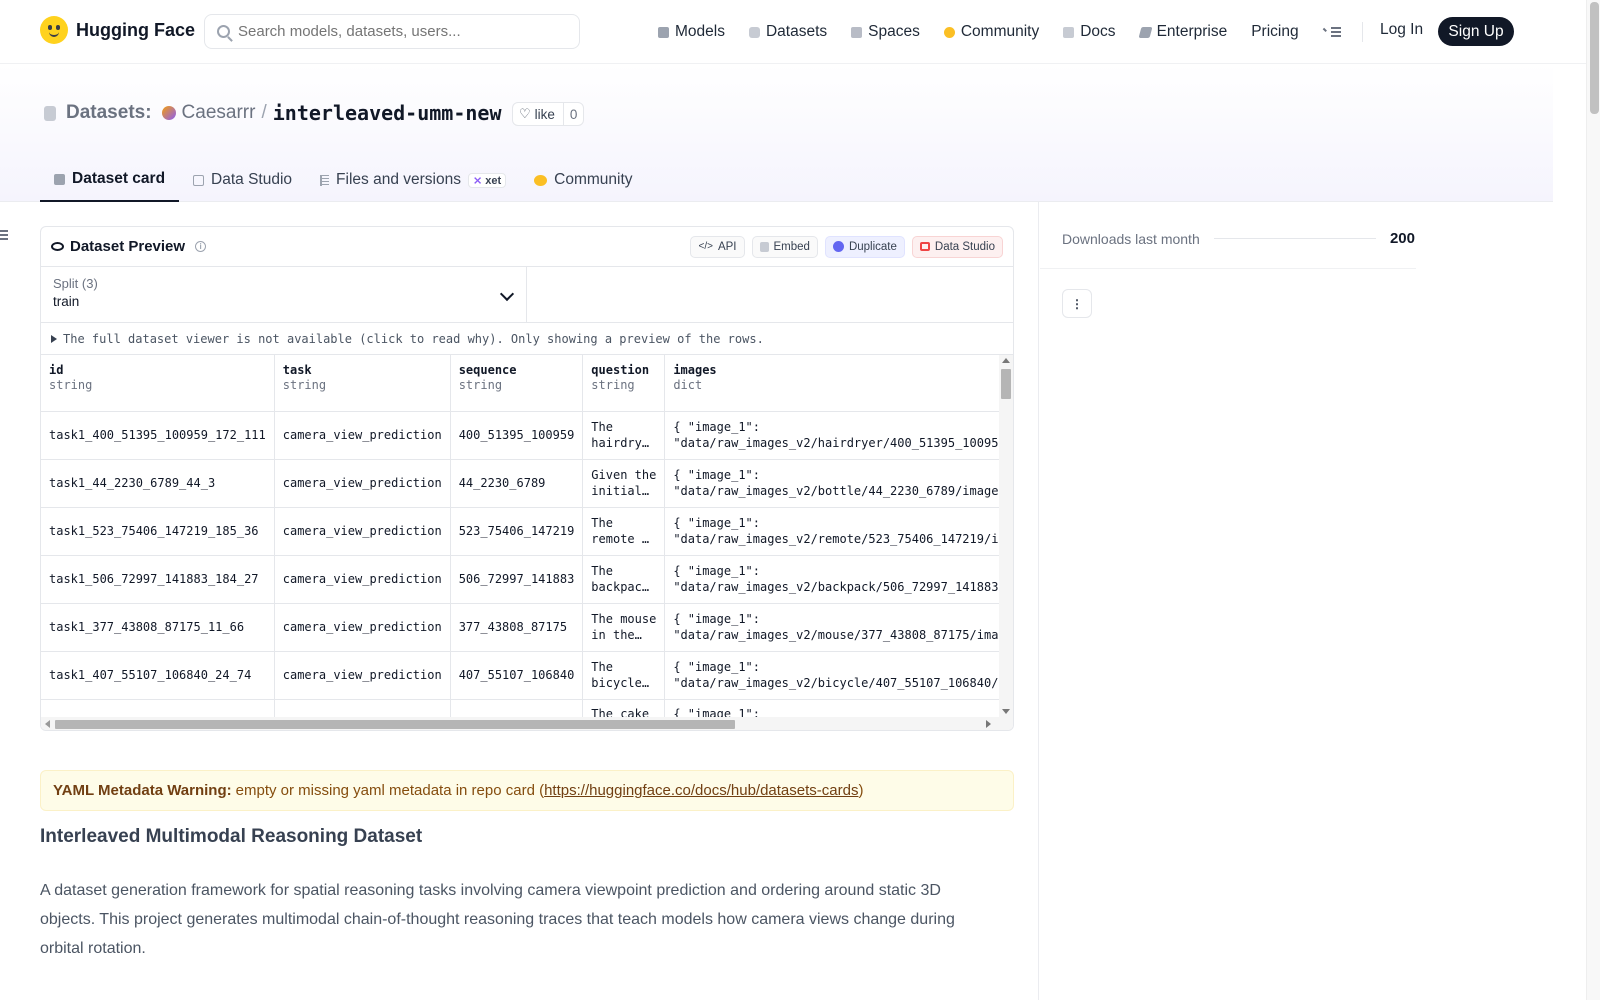  What do you see at coordinates (395, 724) in the screenshot?
I see `horizontal-scroll-thumb` at bounding box center [395, 724].